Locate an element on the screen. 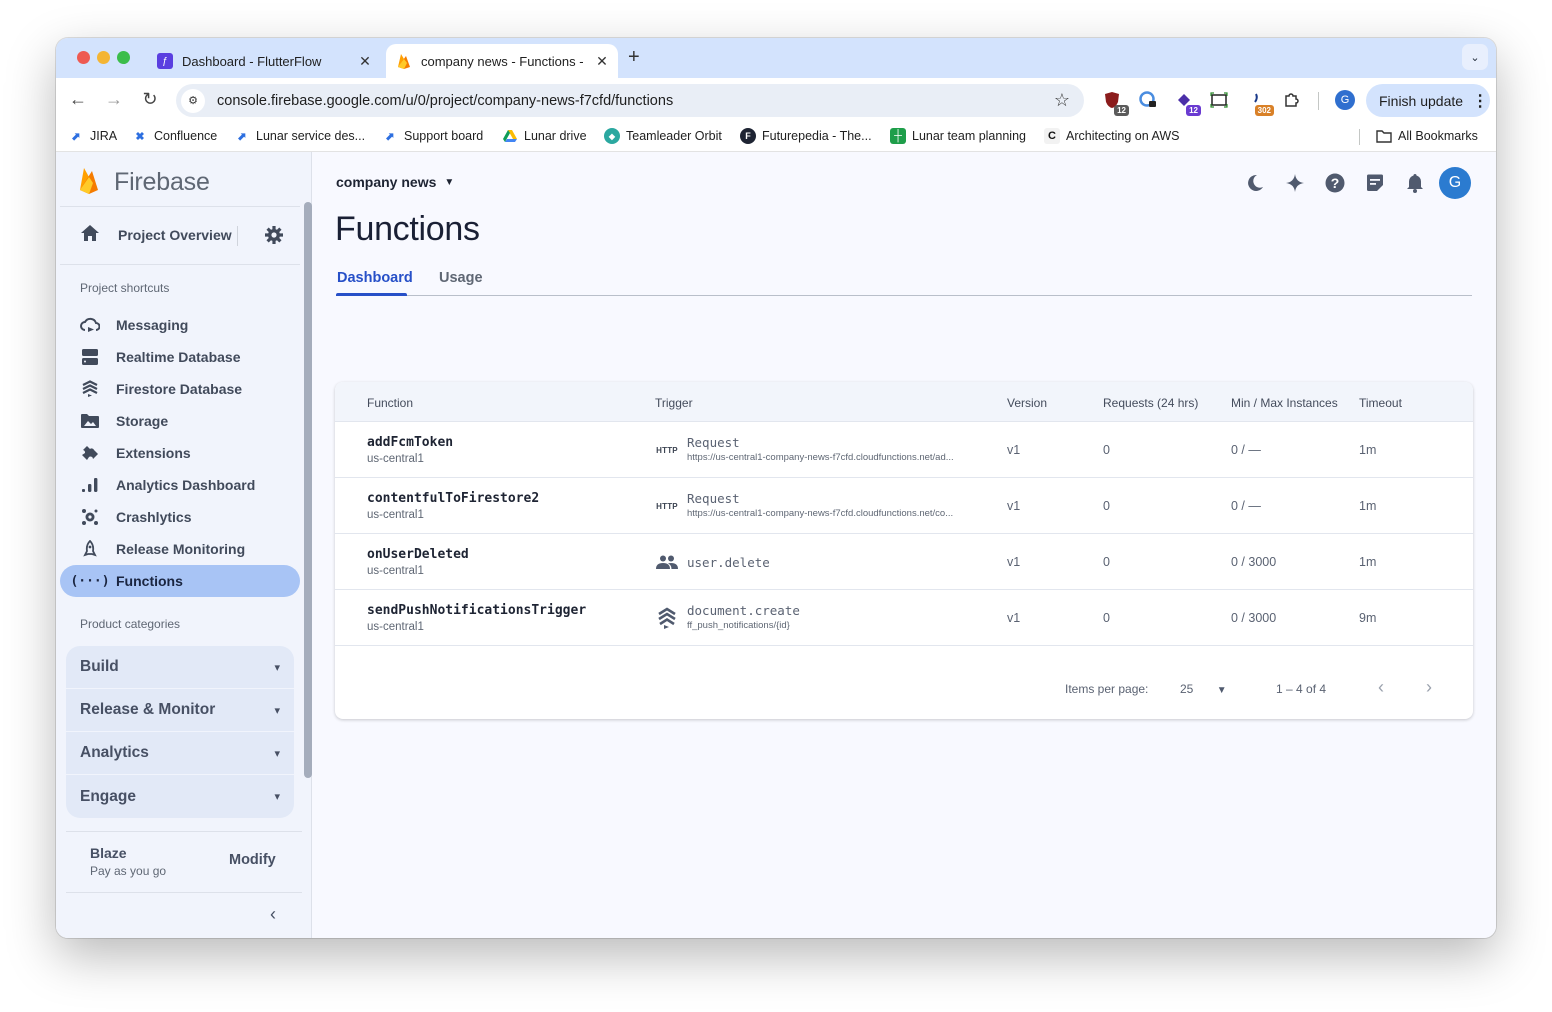 This screenshot has height=1012, width=1552. sidebar-item-release-monitoring: Release Monitoring is located at coordinates (180, 549).